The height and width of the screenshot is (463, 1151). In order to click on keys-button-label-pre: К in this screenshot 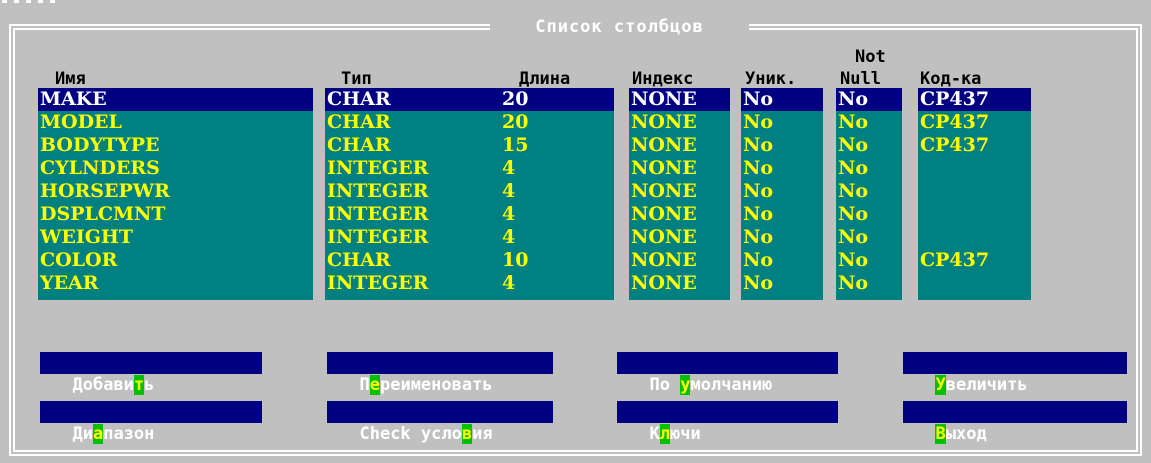, I will do `click(654, 434)`.